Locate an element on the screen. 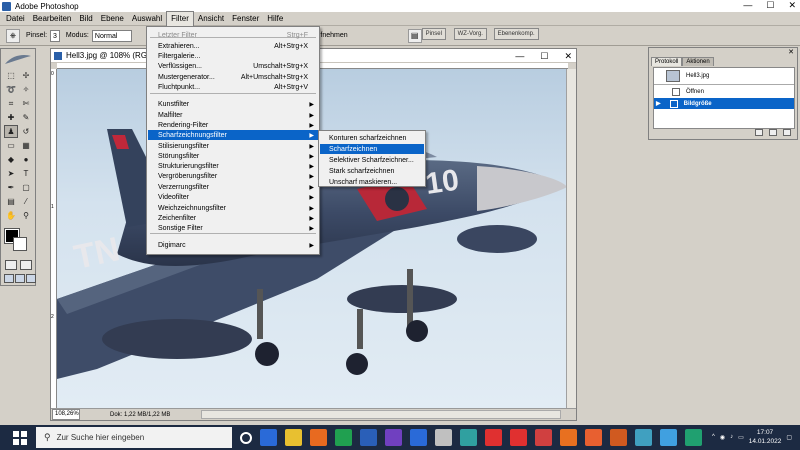 The image size is (800, 450). word-icon is located at coordinates (368, 437).